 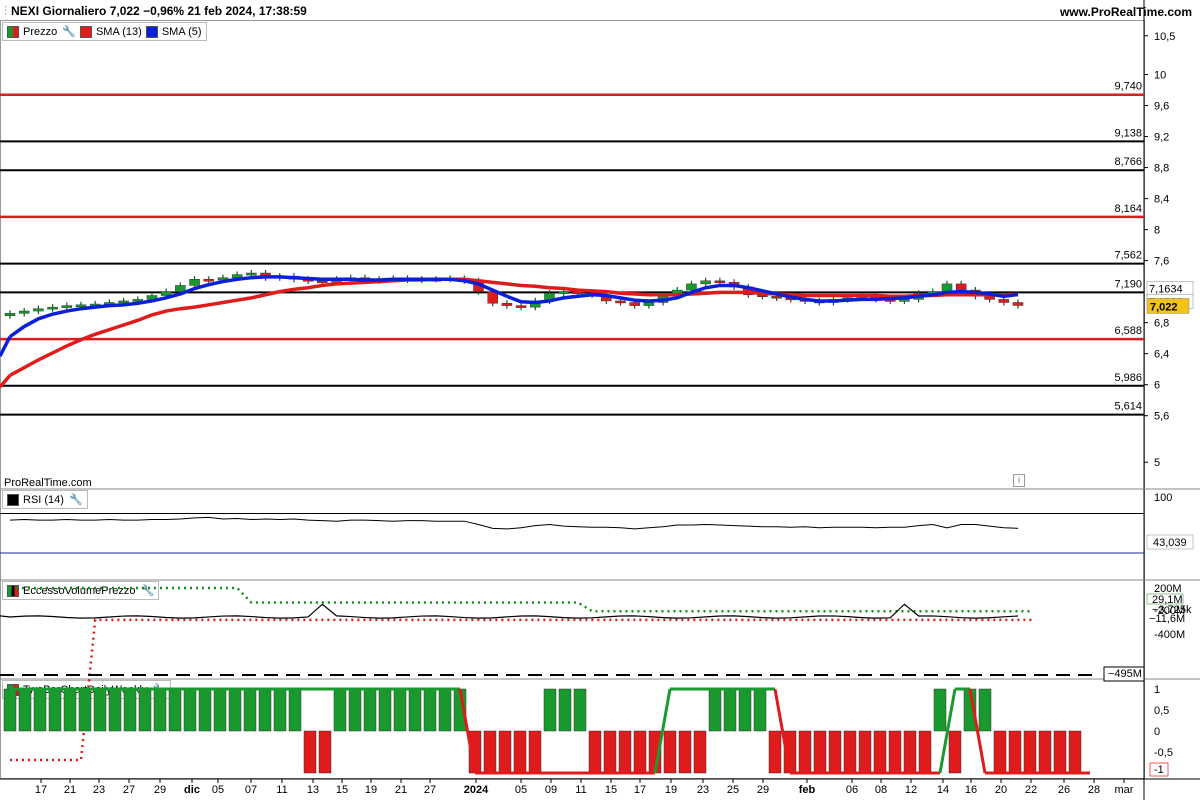 What do you see at coordinates (371, 790) in the screenshot?
I see `x-tick-label: 19` at bounding box center [371, 790].